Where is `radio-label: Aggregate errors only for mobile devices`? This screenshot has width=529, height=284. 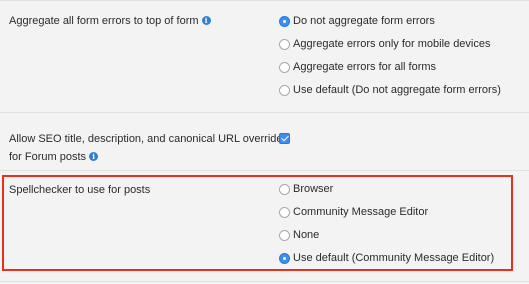 radio-label: Aggregate errors only for mobile devices is located at coordinates (392, 44).